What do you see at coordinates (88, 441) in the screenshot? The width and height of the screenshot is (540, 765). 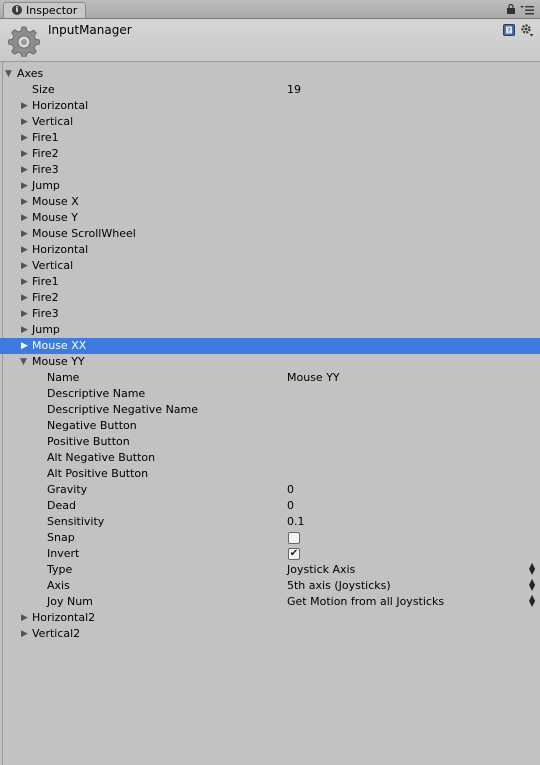 I see `positive-button-label: Positive Button` at bounding box center [88, 441].